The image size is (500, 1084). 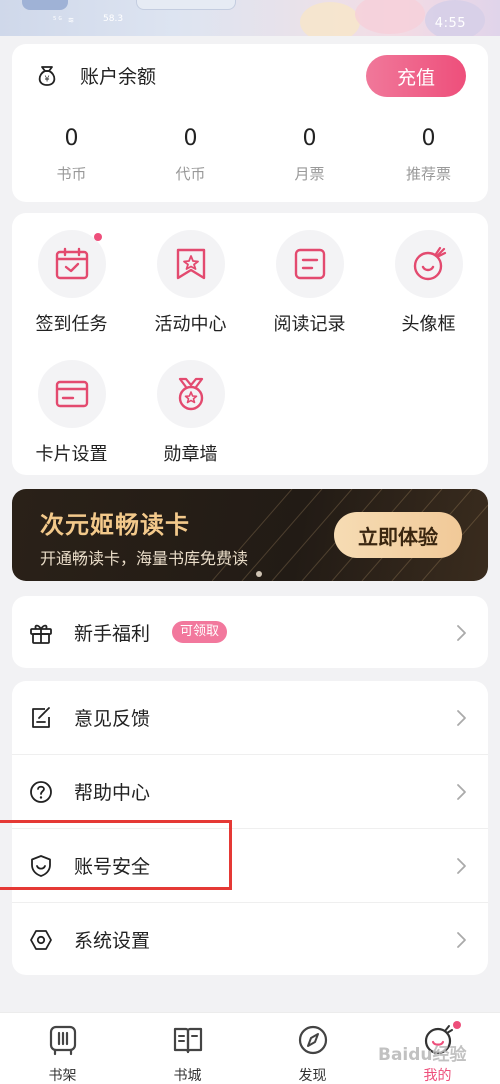 I want to click on promo-subtitle: 开通畅读卡，海量书库免费读, so click(x=144, y=558).